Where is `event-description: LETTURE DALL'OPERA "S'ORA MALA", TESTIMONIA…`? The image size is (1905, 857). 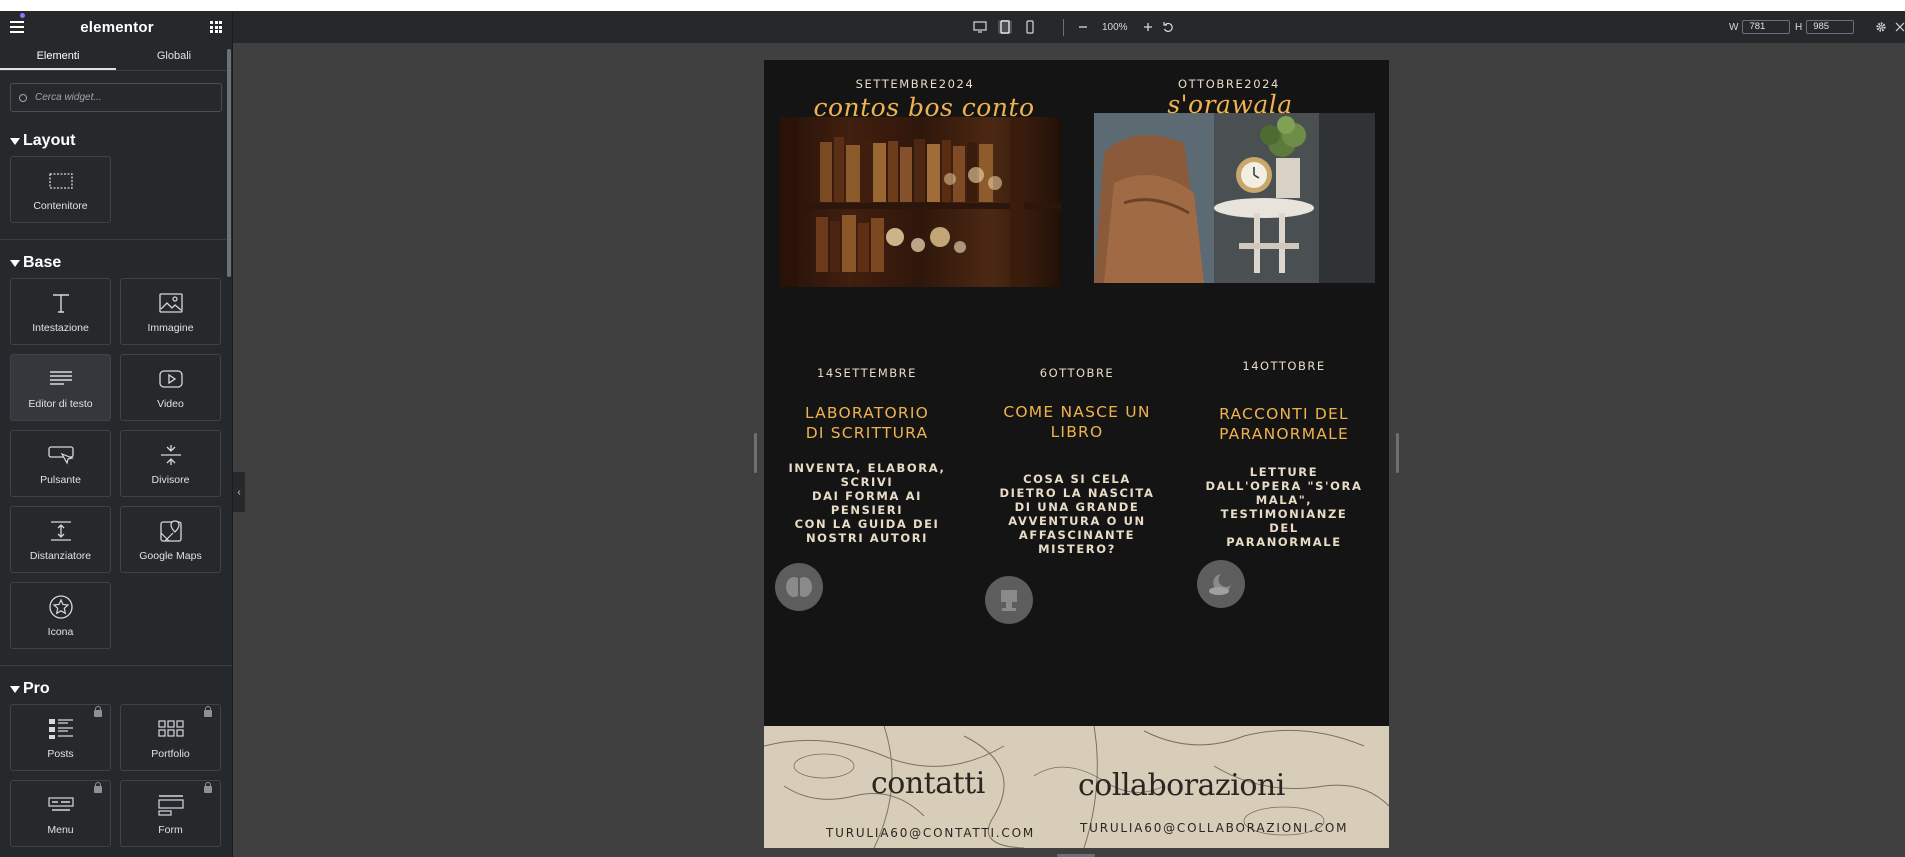 event-description: LETTURE DALL'OPERA "S'ORA MALA", TESTIMONIA… is located at coordinates (1284, 507).